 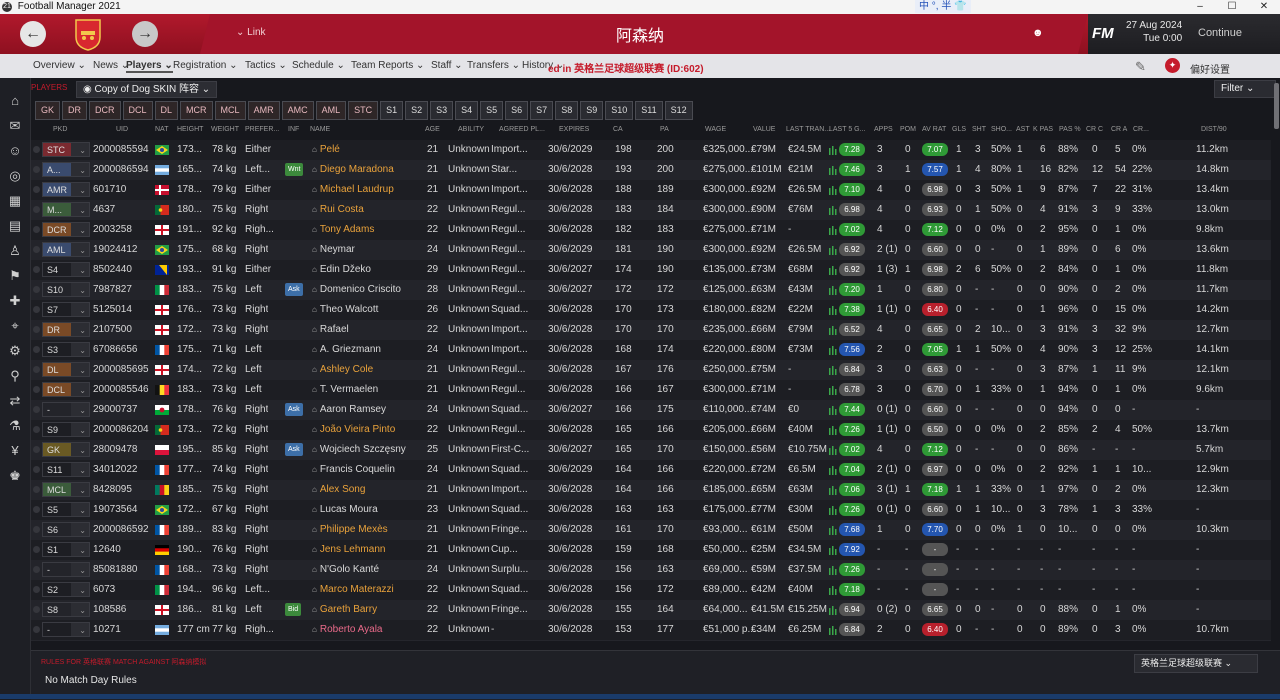 I want to click on pill-s2: S2, so click(x=417, y=110).